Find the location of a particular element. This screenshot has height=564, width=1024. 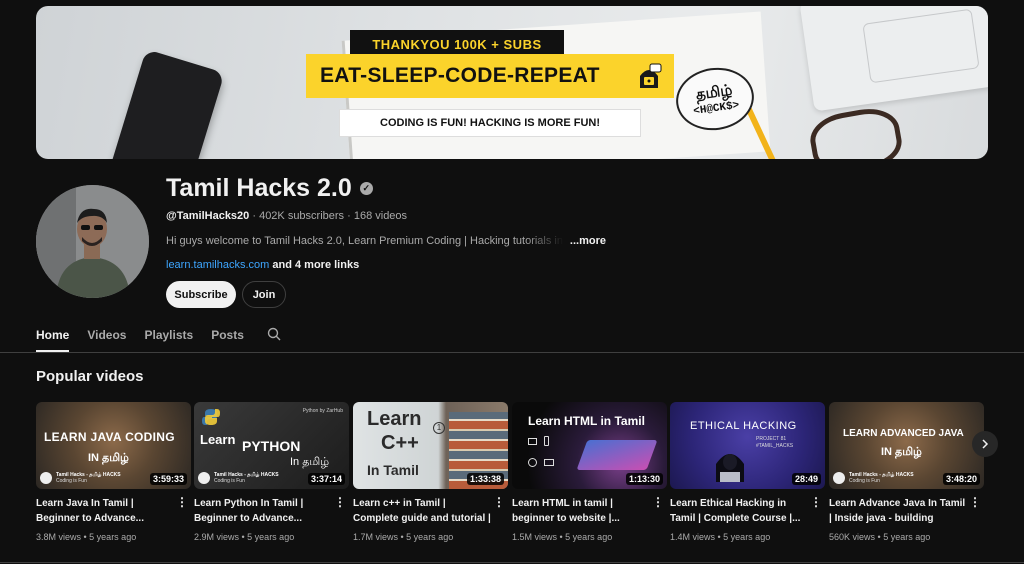

monitor-icon is located at coordinates (532, 441).